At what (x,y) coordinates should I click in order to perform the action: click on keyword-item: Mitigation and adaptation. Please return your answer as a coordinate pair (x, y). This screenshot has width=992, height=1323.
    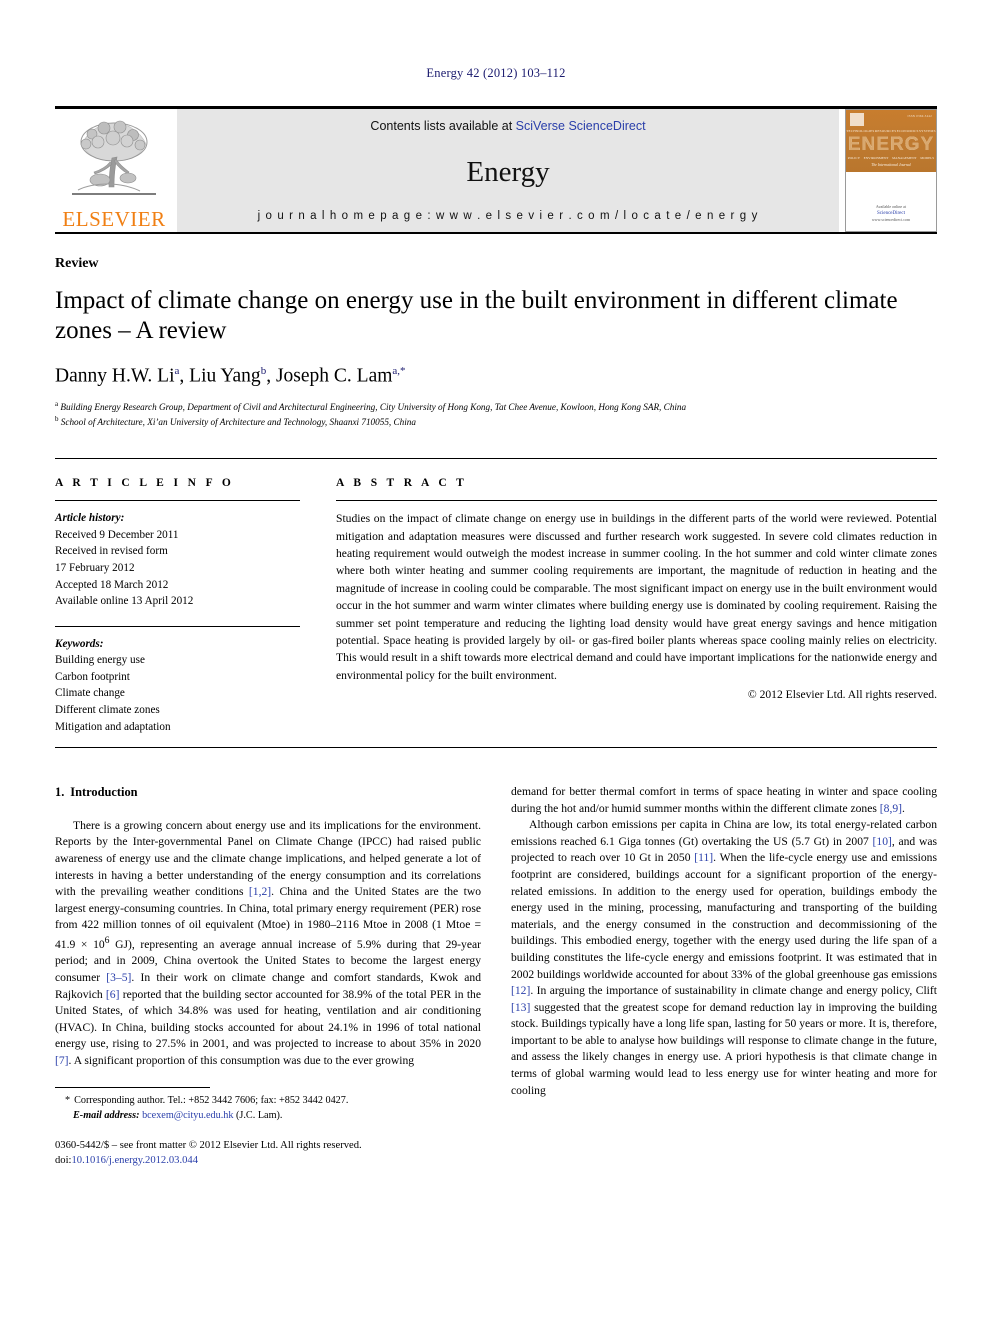
    Looking at the image, I should click on (113, 726).